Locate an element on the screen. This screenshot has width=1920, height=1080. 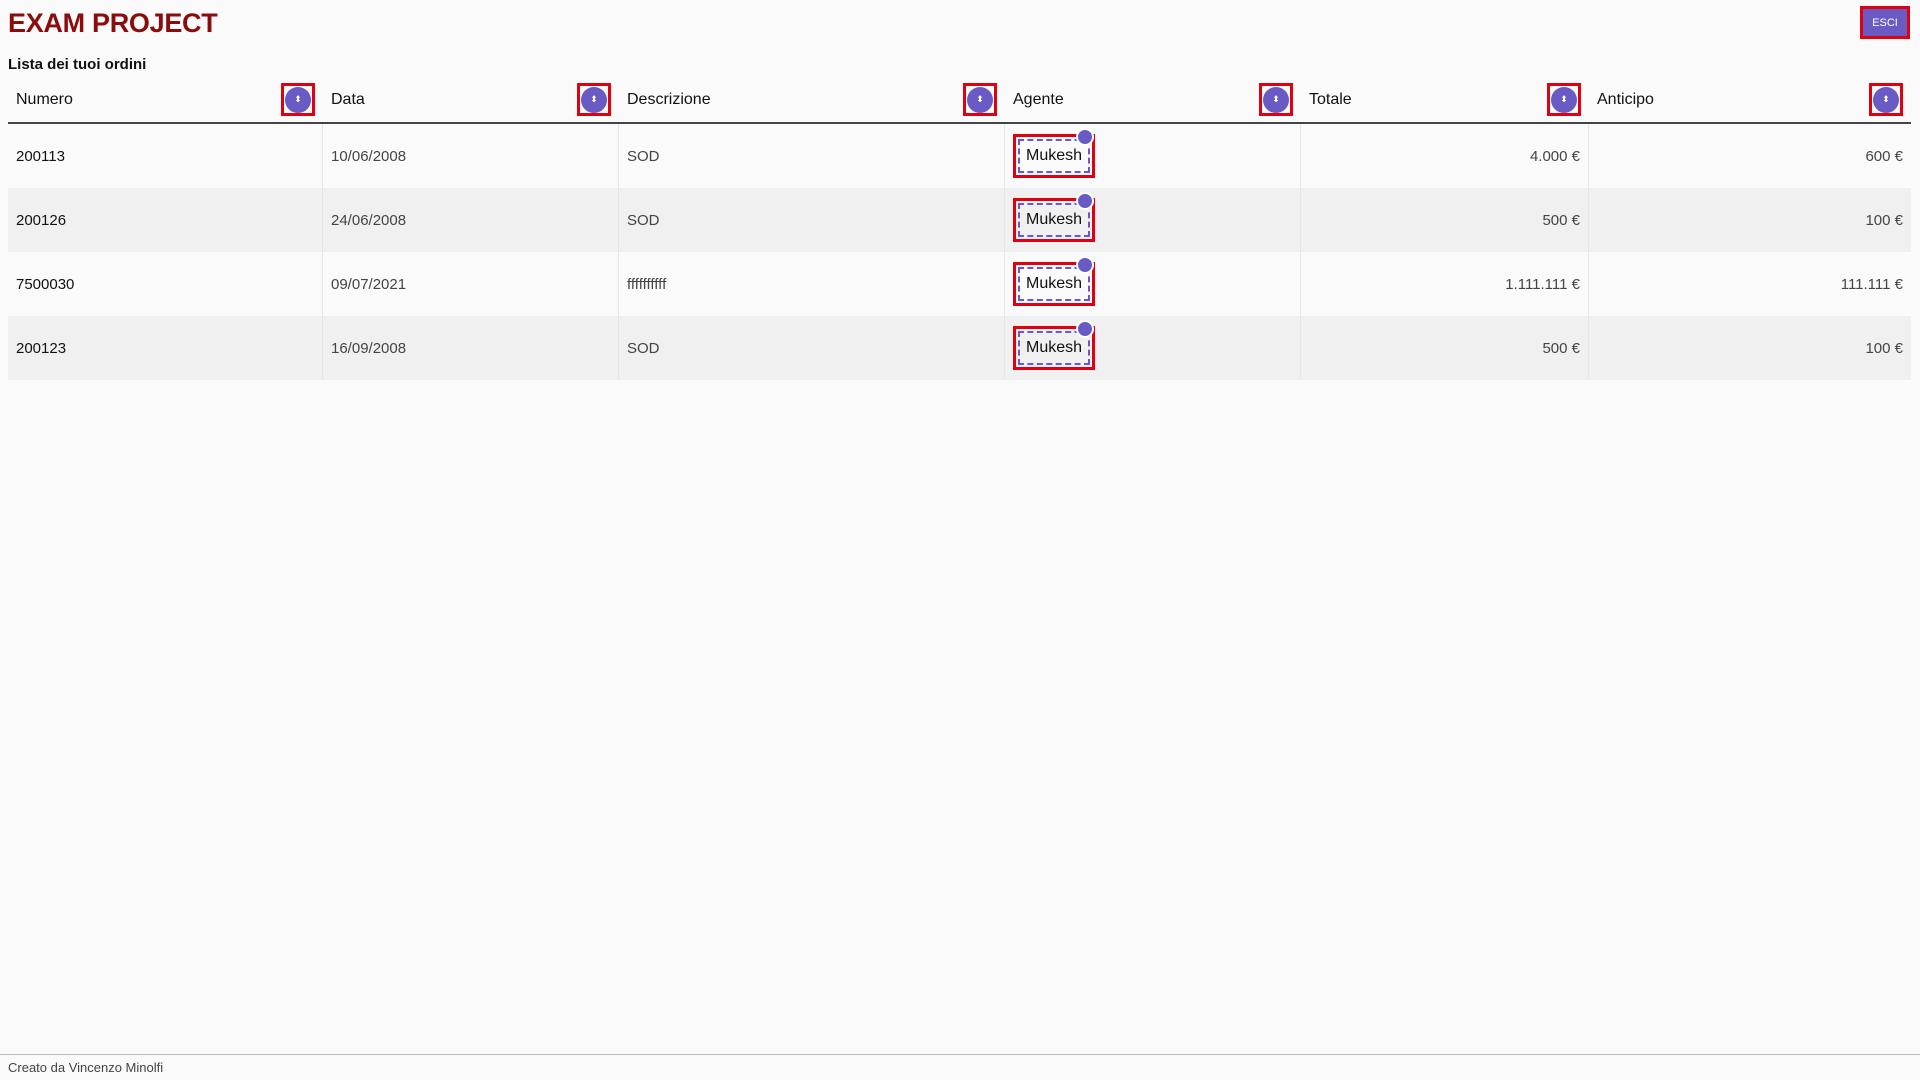
sort-descrizione-button: ⬍ is located at coordinates (980, 99).